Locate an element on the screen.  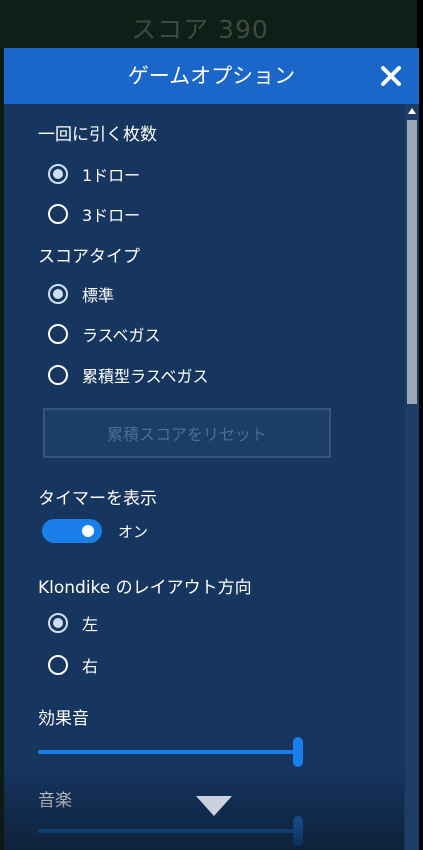
sound-effects-slider is located at coordinates (170, 752).